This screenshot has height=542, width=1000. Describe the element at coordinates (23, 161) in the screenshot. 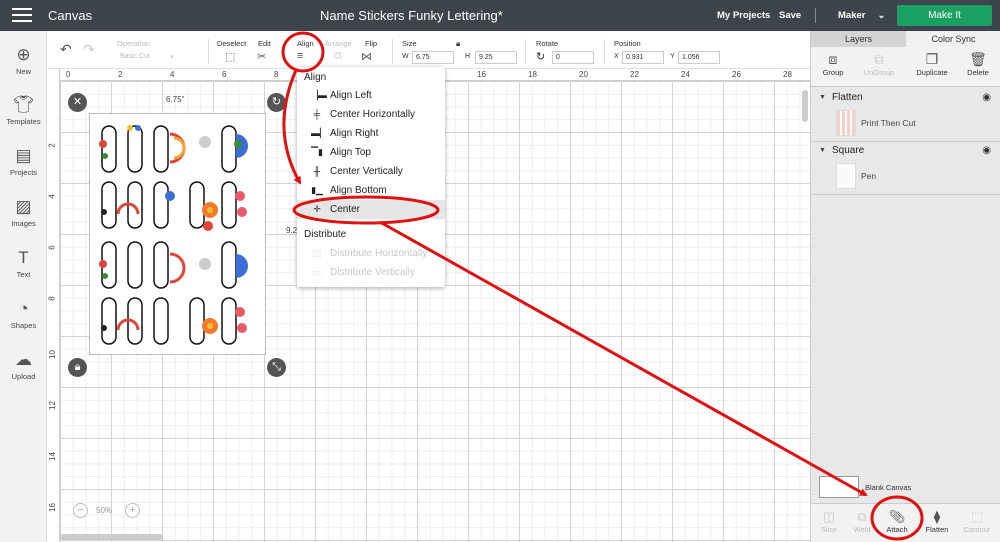

I see `sidebar-item-projects: ▤ Projects` at that location.